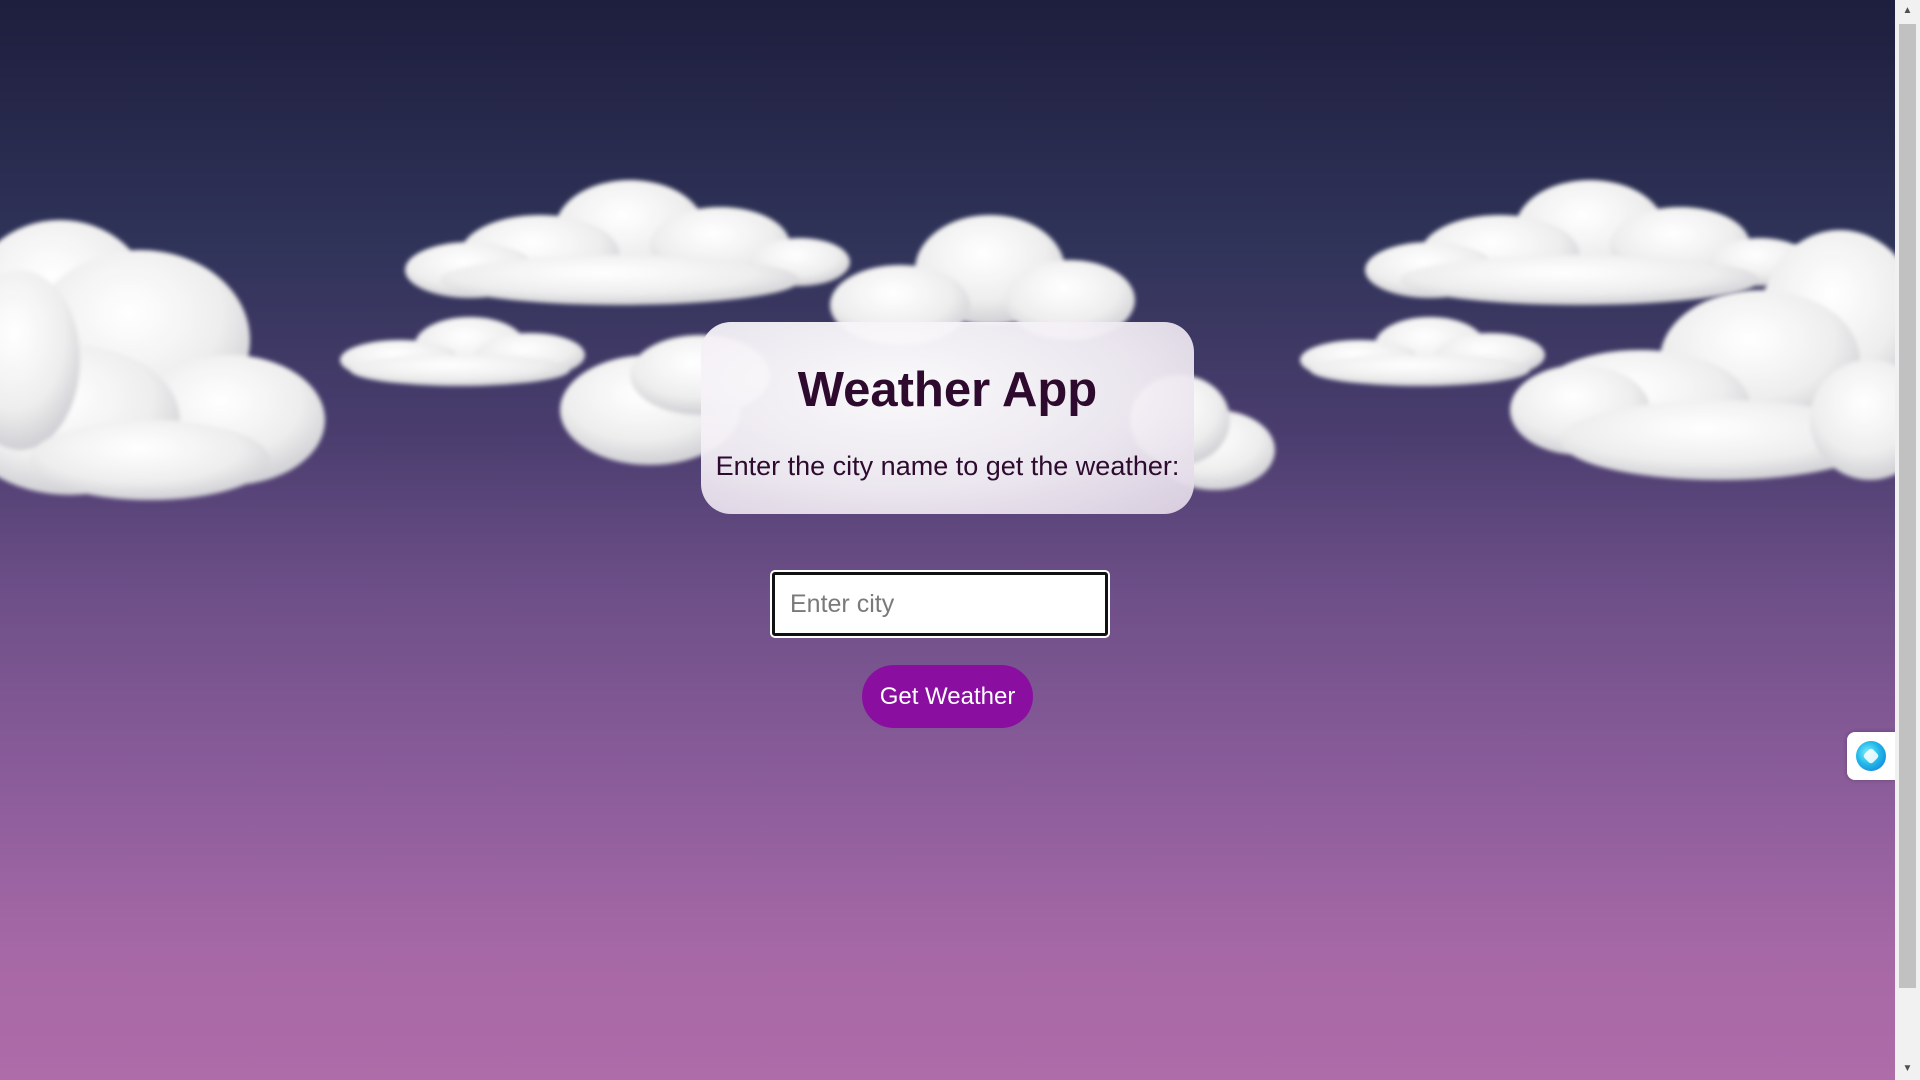  Describe the element at coordinates (1907, 1069) in the screenshot. I see `chevron-down-icon: ▼` at that location.